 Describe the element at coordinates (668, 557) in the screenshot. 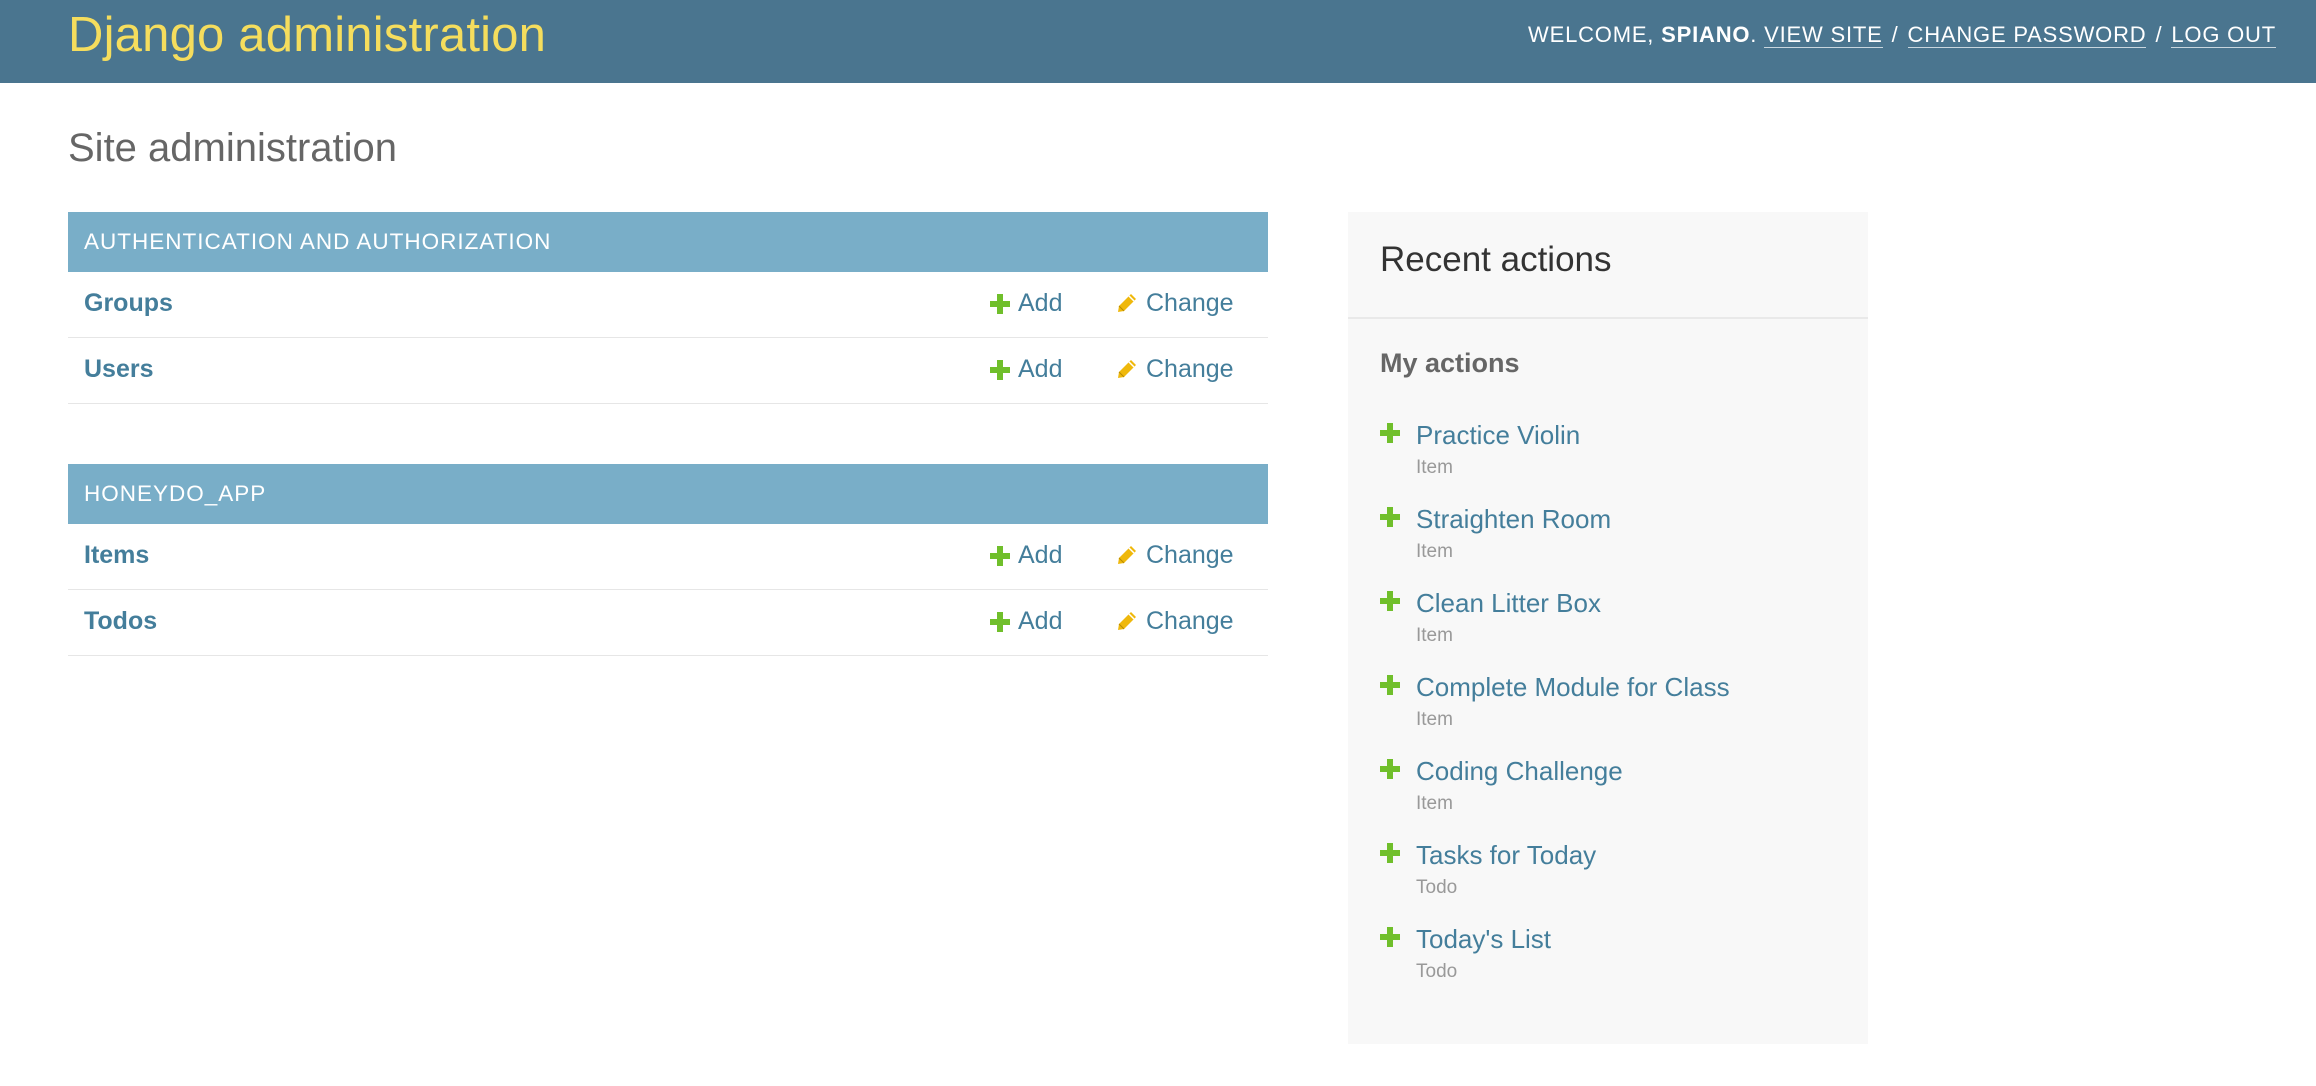

I see `model-row-items: Items Add Change` at that location.